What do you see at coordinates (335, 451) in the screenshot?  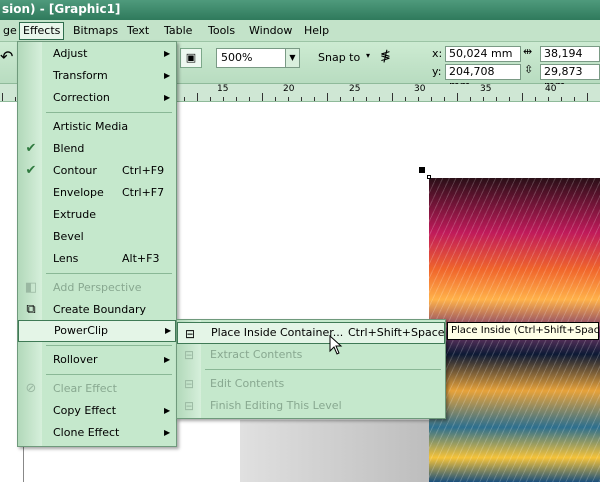 I see `page-shadow` at bounding box center [335, 451].